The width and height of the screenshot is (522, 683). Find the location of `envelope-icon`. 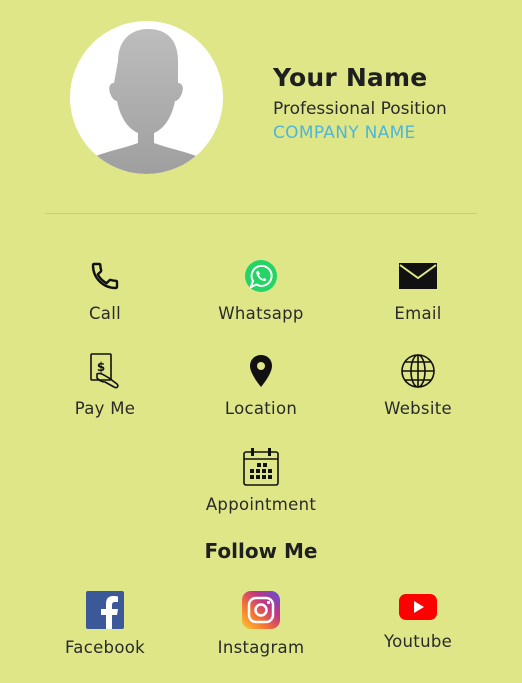

envelope-icon is located at coordinates (418, 276).